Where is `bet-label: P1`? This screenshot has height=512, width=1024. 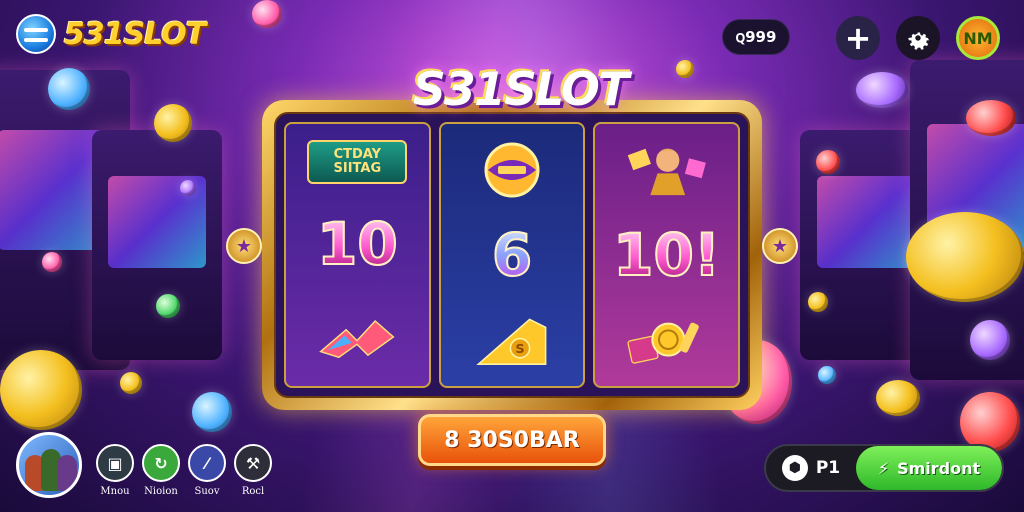 bet-label: P1 is located at coordinates (828, 468).